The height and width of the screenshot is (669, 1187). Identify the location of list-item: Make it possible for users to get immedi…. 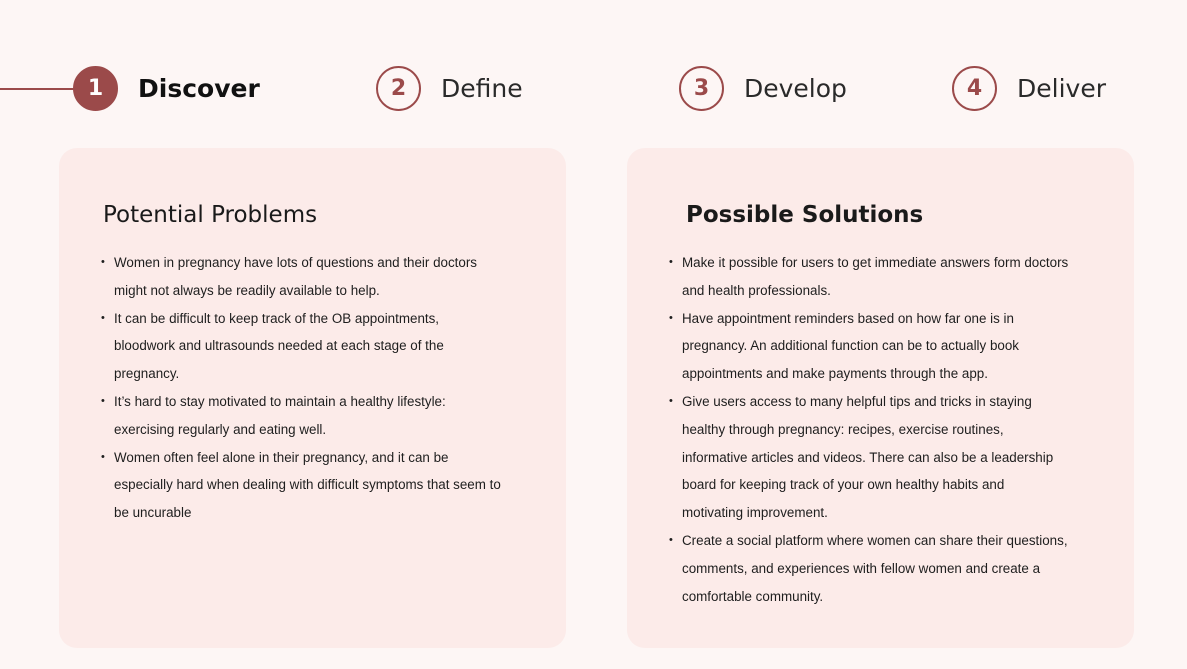
(869, 277).